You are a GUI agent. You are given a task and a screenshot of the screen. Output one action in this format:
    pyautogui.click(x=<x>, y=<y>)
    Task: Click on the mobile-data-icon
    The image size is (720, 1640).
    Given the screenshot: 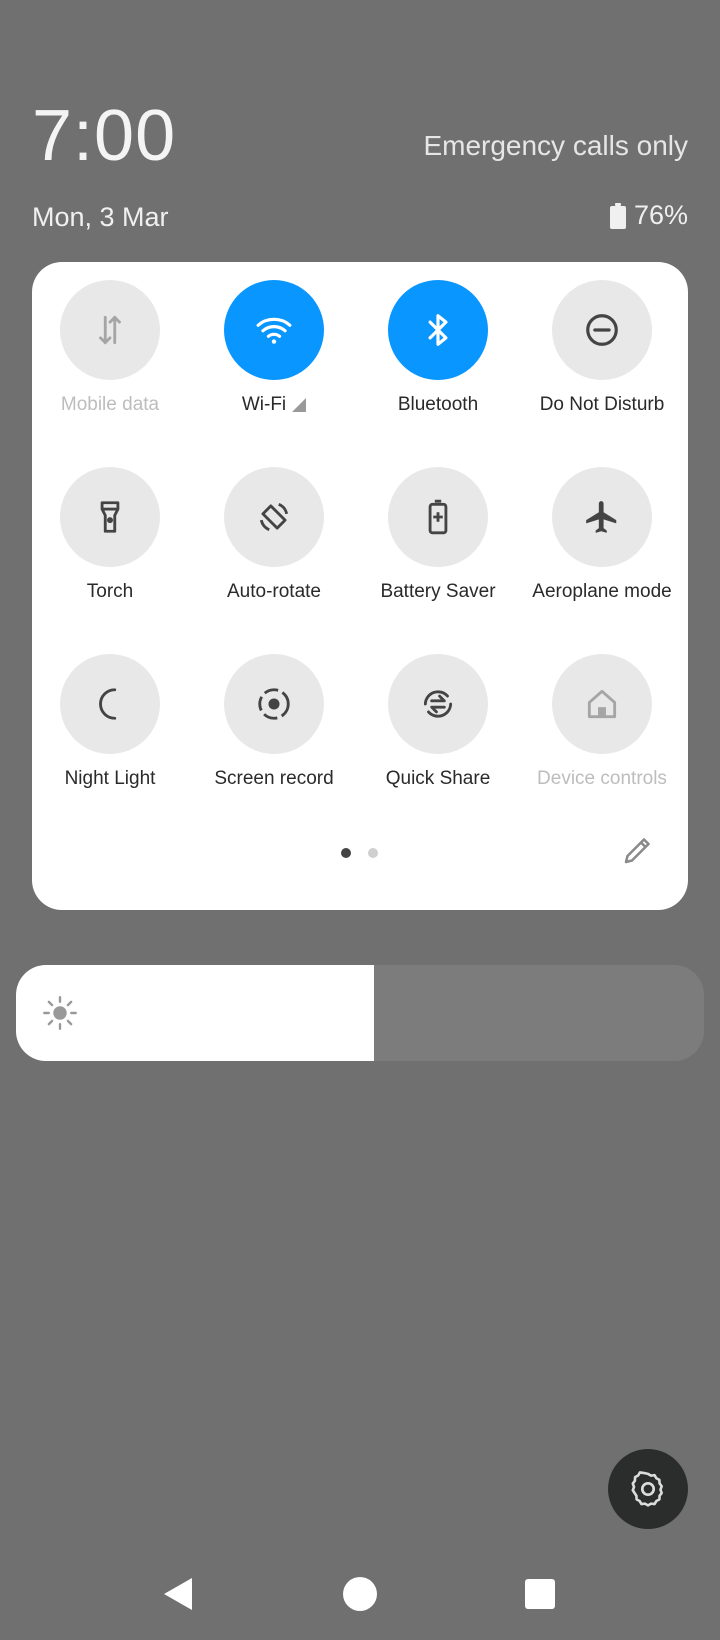 What is the action you would take?
    pyautogui.click(x=110, y=330)
    